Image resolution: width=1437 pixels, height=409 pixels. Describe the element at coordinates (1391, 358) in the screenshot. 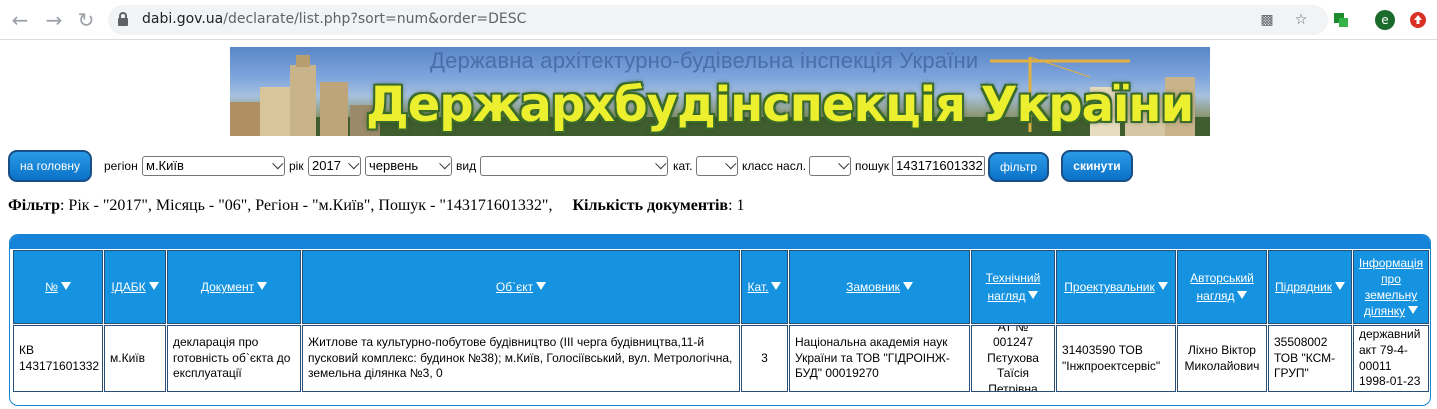

I see `cell-land-info: державний акт 79-4-00011 1998-01-23` at that location.